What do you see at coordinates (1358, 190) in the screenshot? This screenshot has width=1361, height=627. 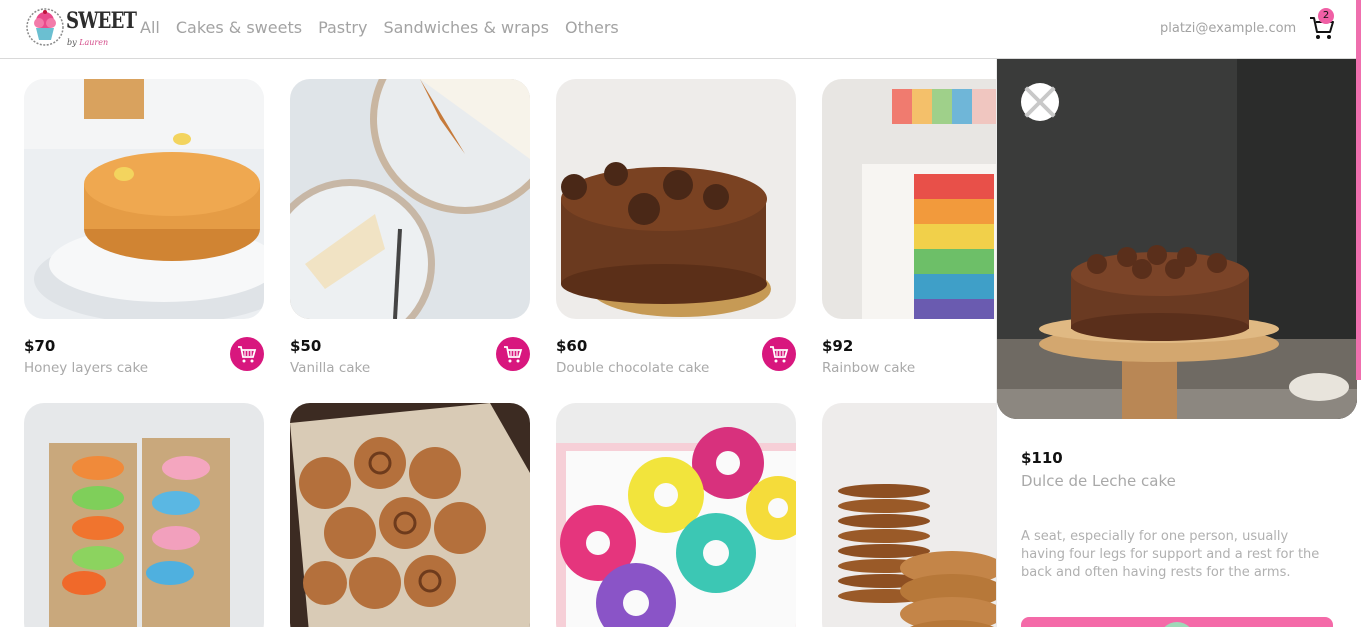 I see `scrollbar-thumb` at bounding box center [1358, 190].